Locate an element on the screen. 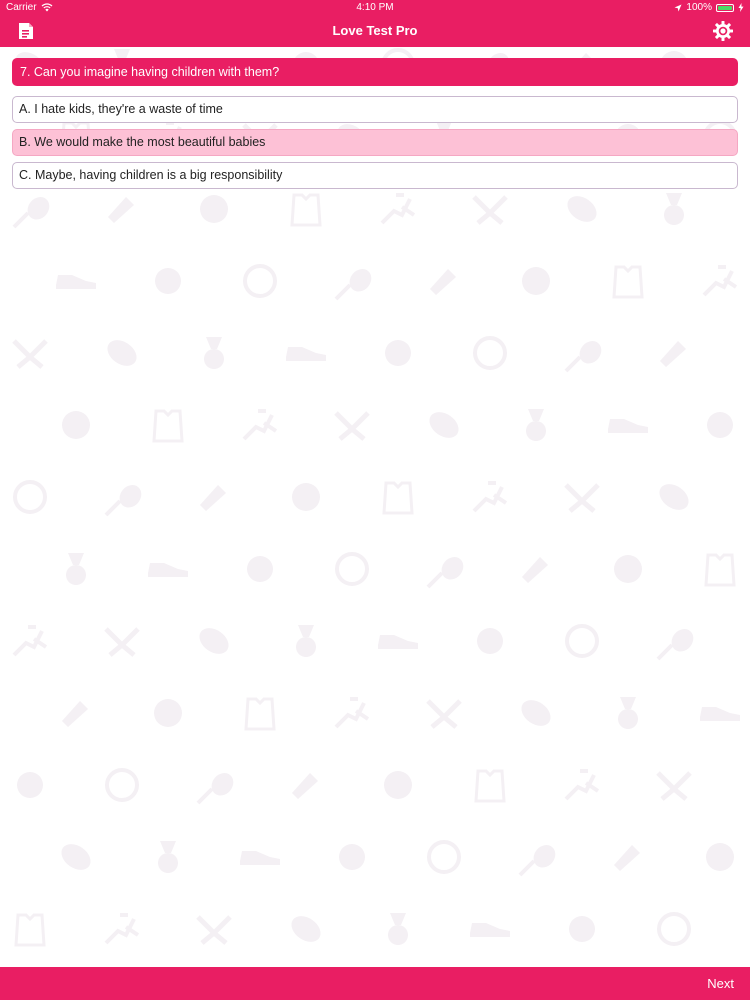 Image resolution: width=750 pixels, height=1000 pixels. charging-bolt-icon is located at coordinates (741, 7).